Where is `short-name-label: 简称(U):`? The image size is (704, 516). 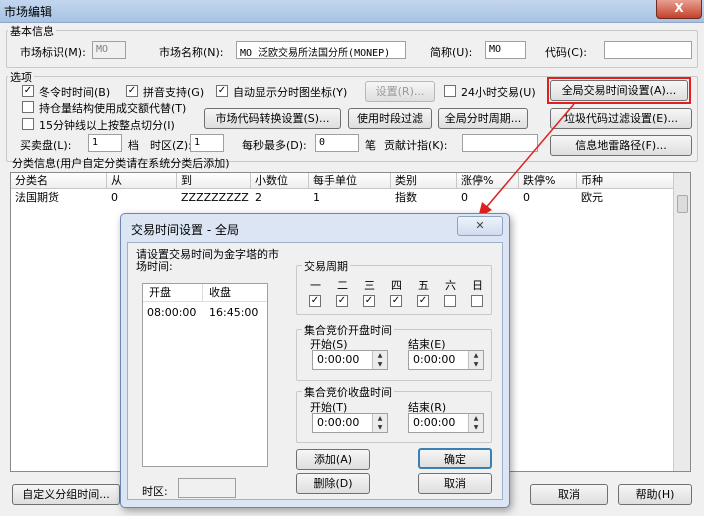
short-name-label: 简称(U): is located at coordinates (451, 52).